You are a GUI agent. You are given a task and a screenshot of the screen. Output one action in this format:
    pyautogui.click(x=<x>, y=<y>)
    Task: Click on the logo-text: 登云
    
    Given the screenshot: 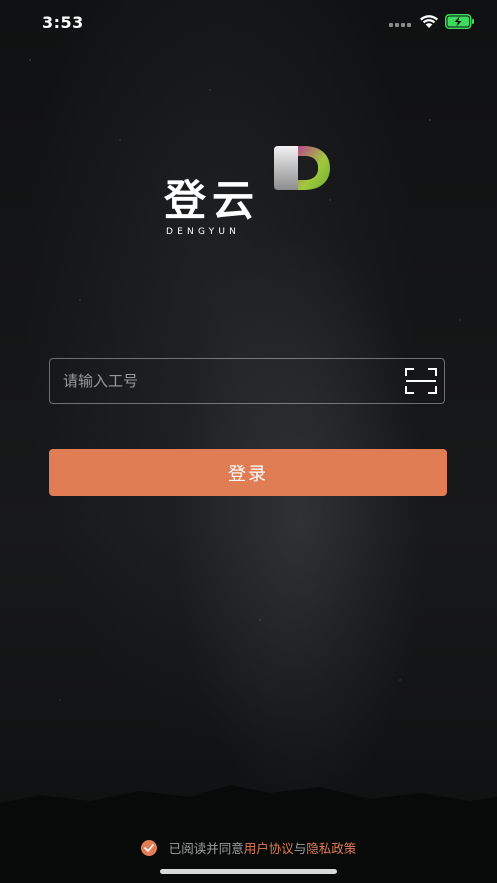 What is the action you would take?
    pyautogui.click(x=212, y=200)
    